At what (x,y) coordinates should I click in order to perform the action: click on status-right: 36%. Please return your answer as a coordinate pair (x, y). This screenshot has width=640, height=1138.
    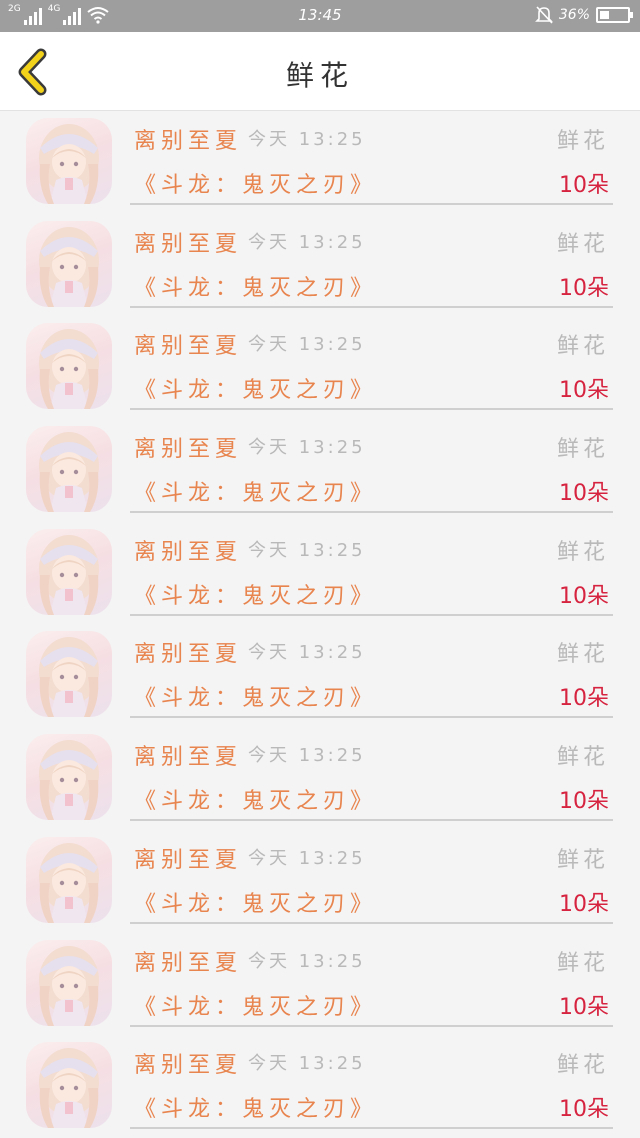
    Looking at the image, I should click on (583, 15).